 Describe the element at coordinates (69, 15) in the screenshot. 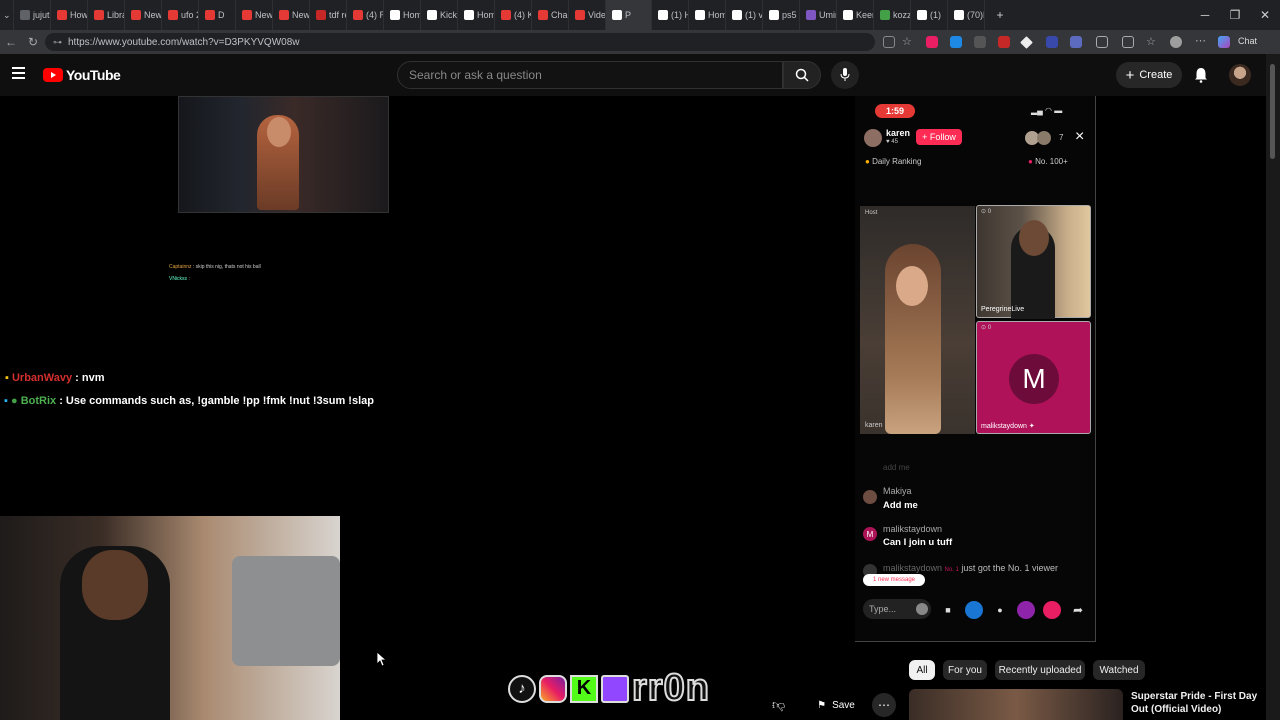

I see `browser-tab: How` at that location.